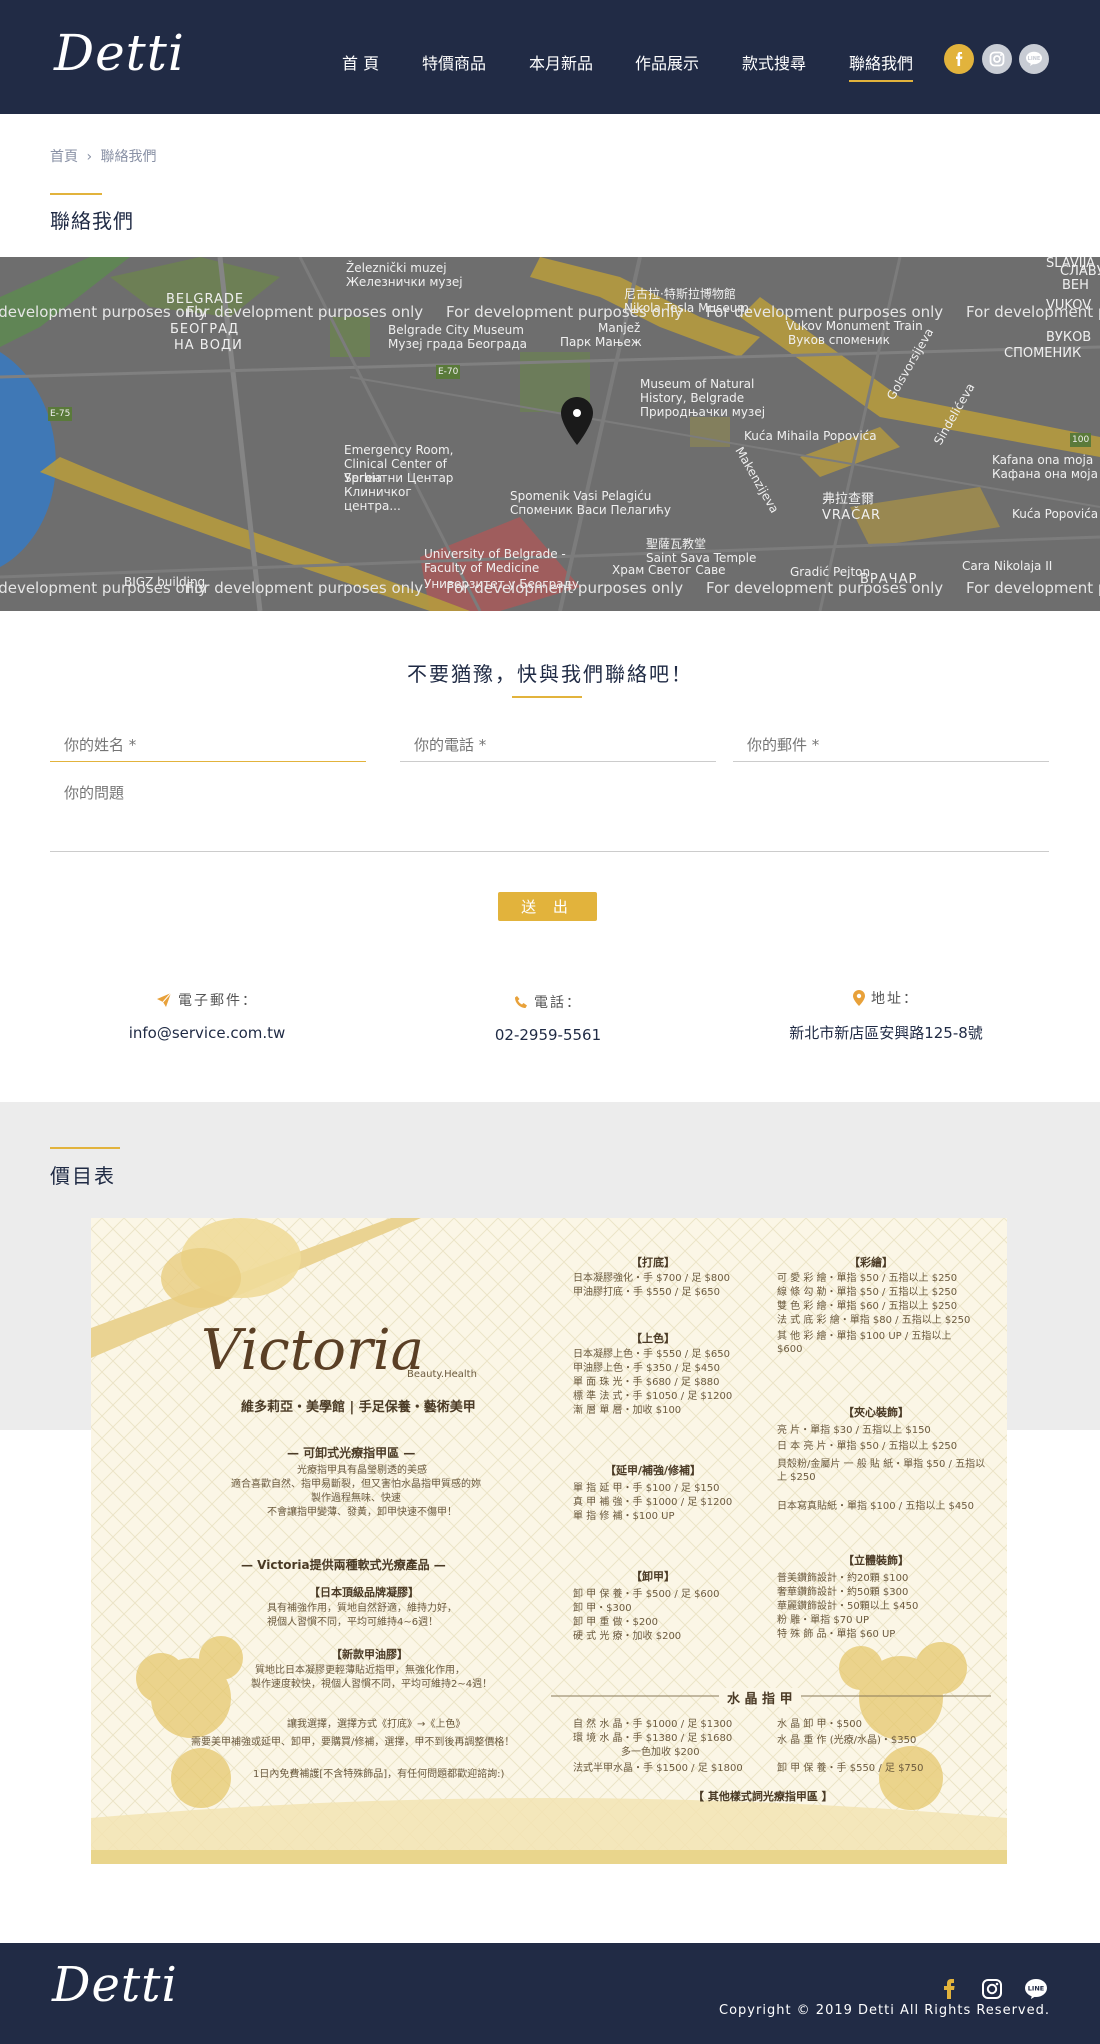 This screenshot has height=2044, width=1100. I want to click on map-label: Споменик Васи Пелагићу, so click(590, 510).